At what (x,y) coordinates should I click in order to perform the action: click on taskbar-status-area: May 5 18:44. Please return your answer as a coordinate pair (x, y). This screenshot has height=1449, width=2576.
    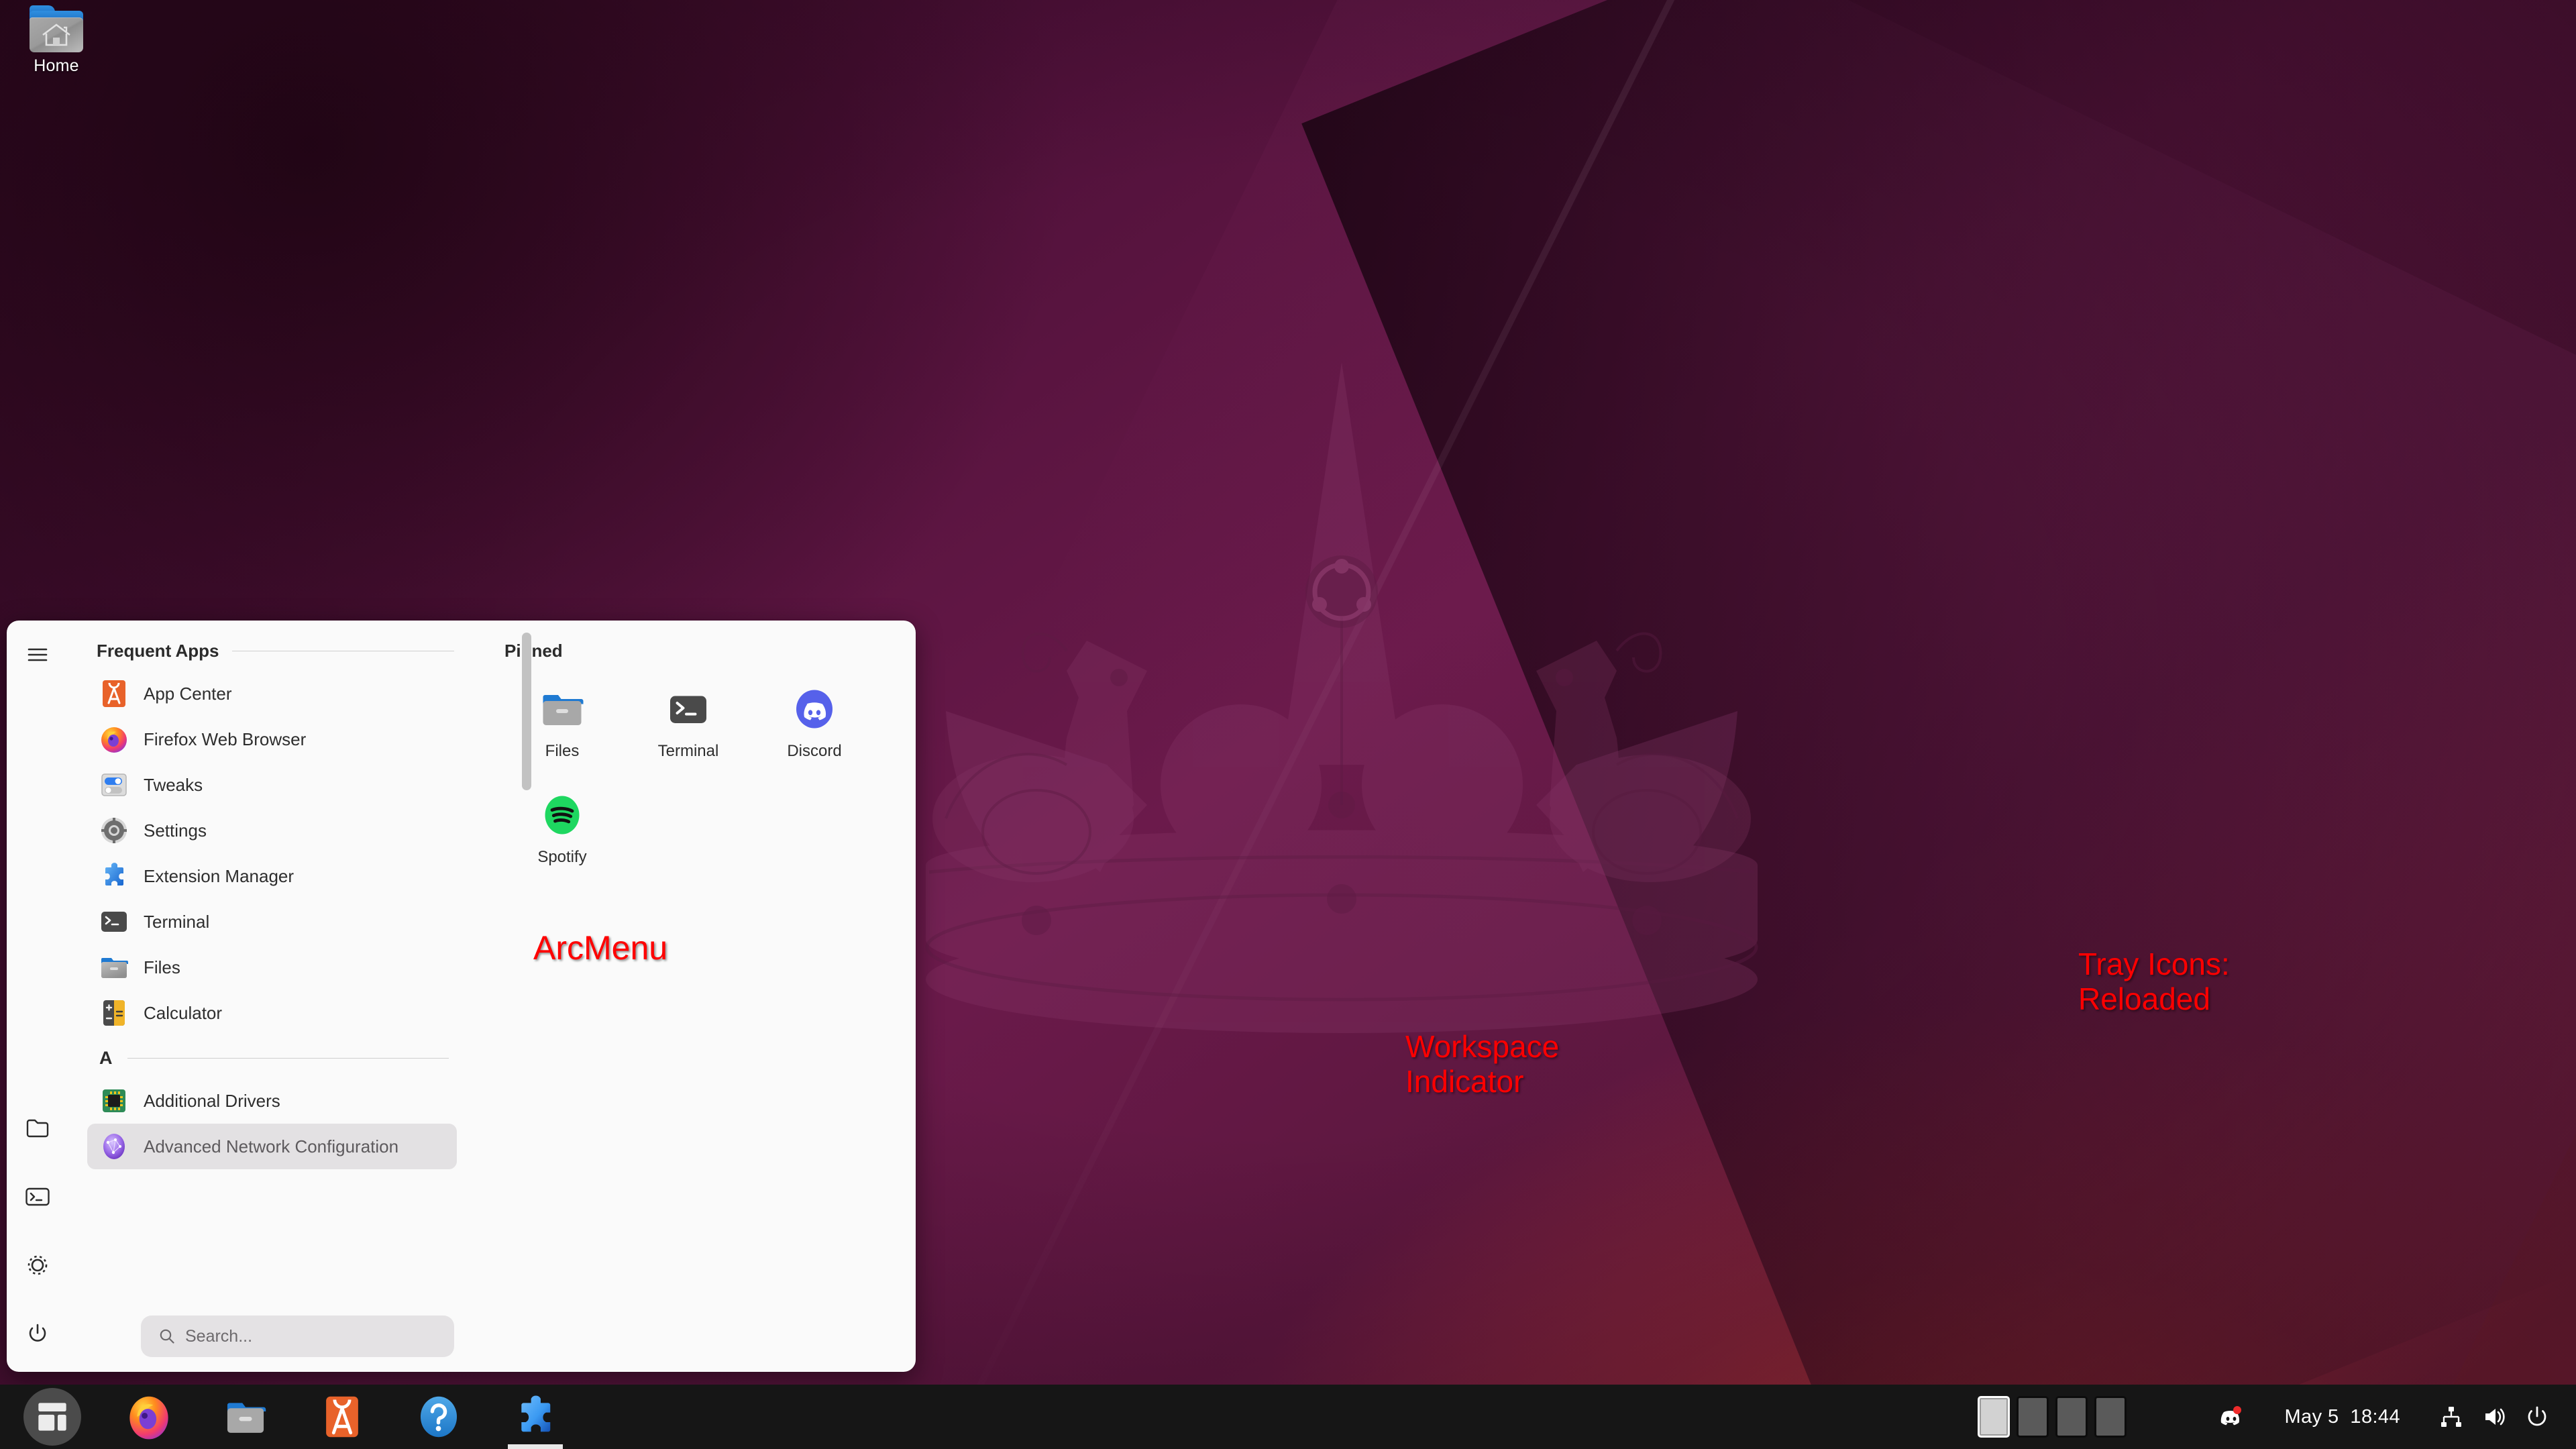
    Looking at the image, I should click on (2276, 1417).